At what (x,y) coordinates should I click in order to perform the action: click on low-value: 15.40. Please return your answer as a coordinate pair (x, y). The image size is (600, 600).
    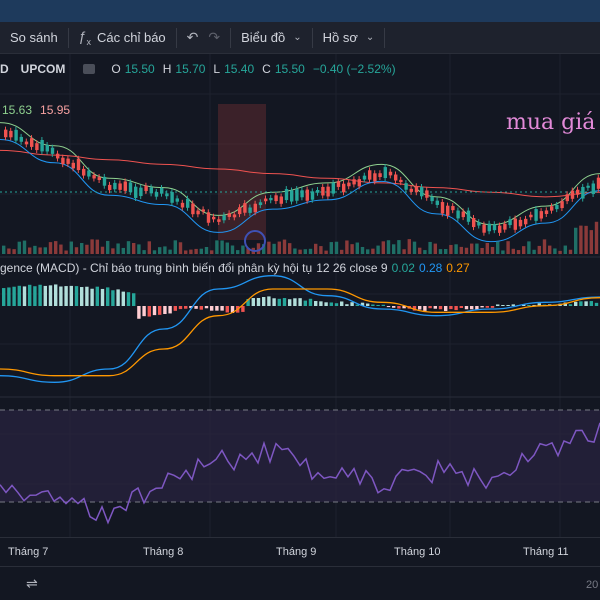
    Looking at the image, I should click on (239, 69).